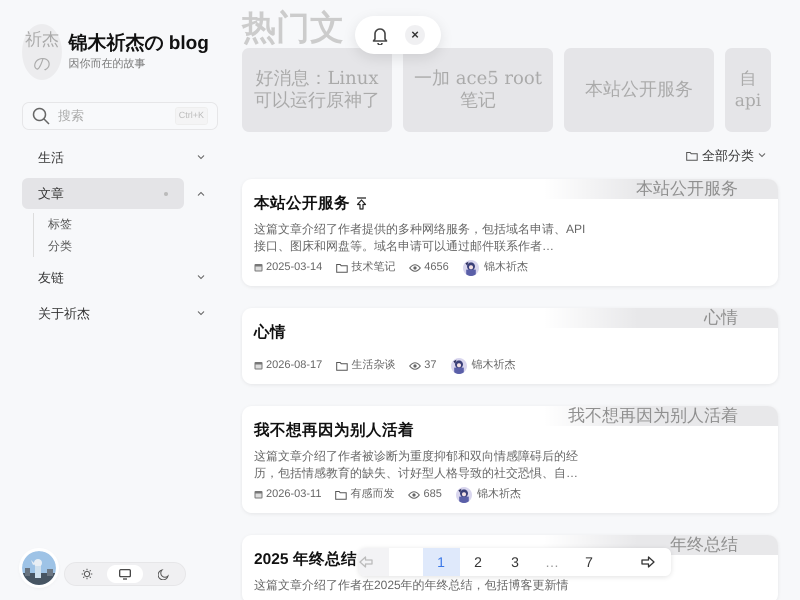  What do you see at coordinates (373, 267) in the screenshot?
I see `post-category: 技术笔记` at bounding box center [373, 267].